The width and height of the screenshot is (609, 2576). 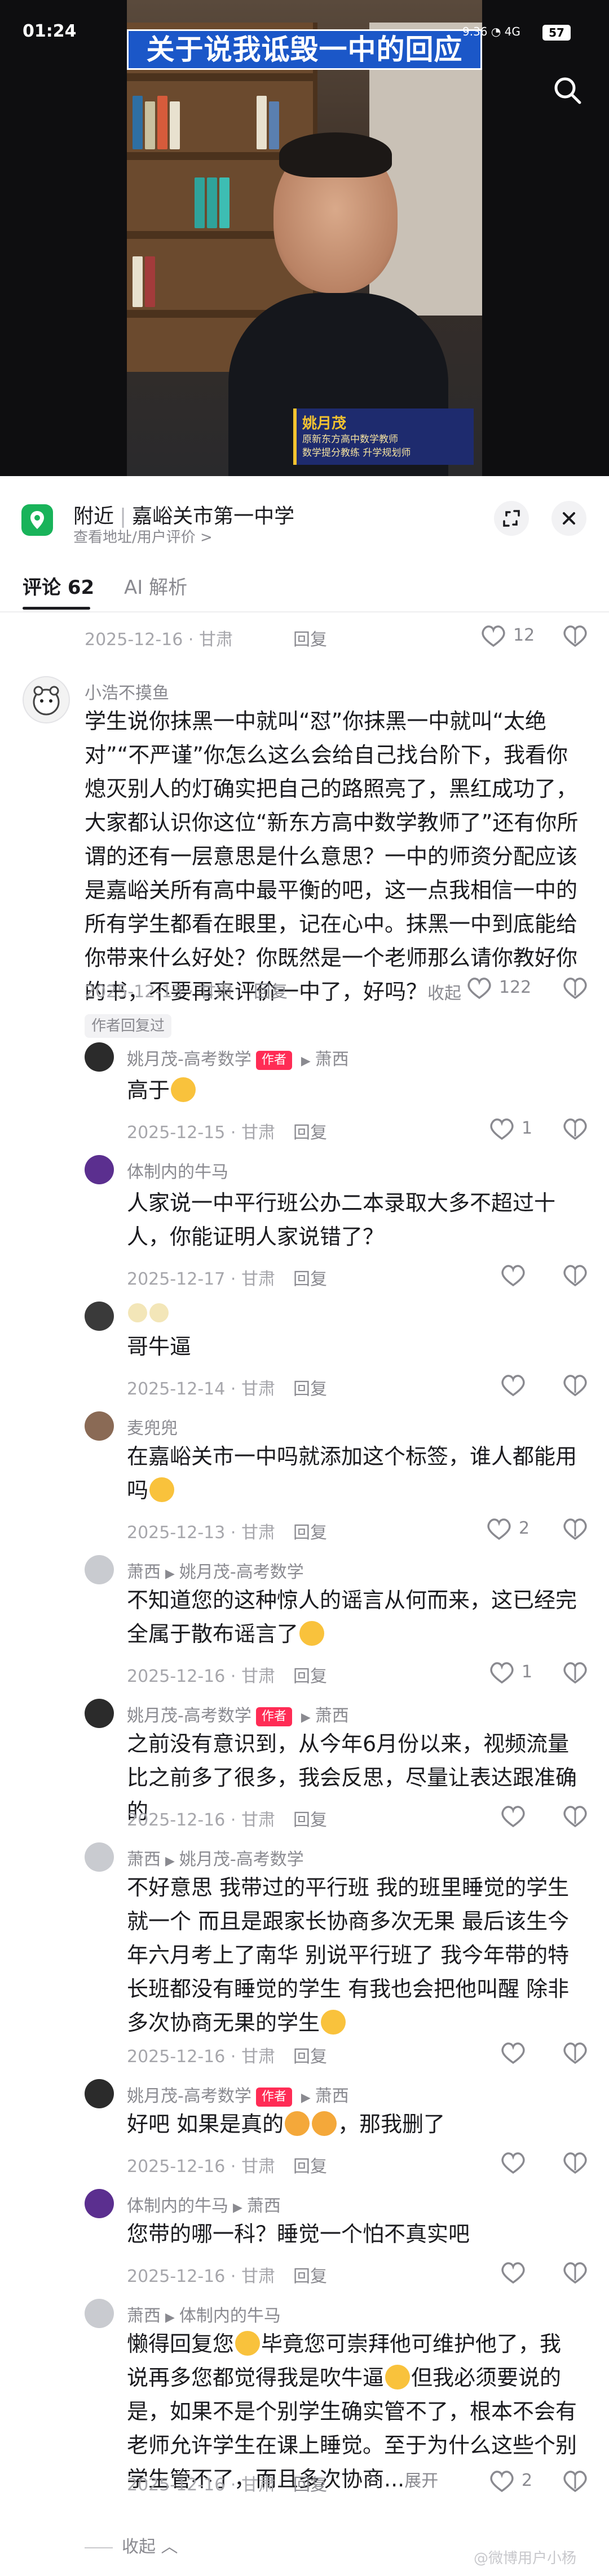 What do you see at coordinates (352, 1473) in the screenshot?
I see `reply-text: 在嘉峪关市一中吗就添加这个标签，谁人都能用吗` at bounding box center [352, 1473].